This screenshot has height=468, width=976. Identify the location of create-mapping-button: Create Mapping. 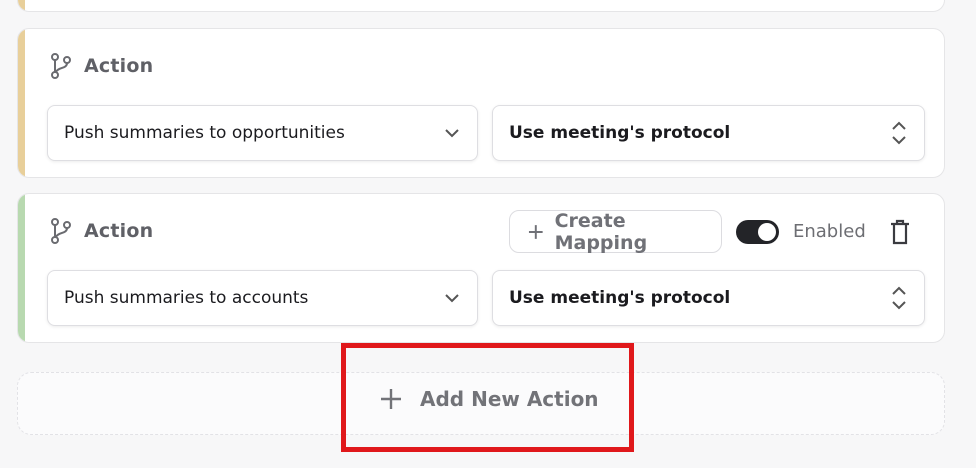
(615, 231).